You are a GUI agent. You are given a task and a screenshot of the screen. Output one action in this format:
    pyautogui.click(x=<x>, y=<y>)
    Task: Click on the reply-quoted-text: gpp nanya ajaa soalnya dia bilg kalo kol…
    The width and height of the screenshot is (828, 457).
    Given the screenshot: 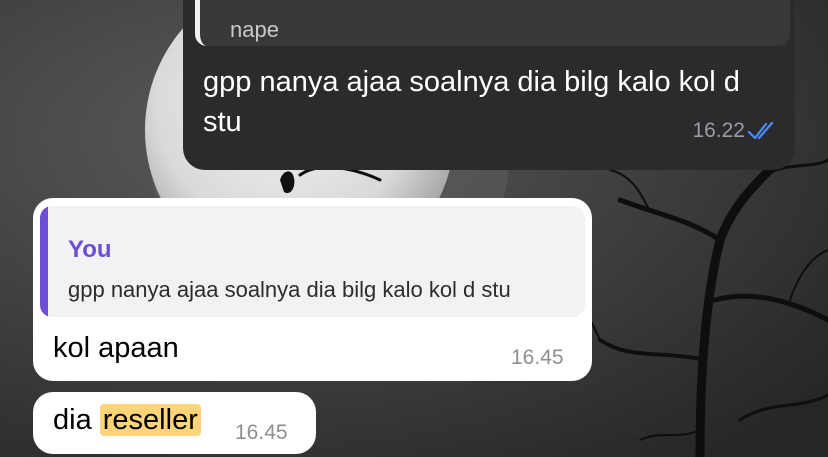 What is the action you would take?
    pyautogui.click(x=289, y=289)
    